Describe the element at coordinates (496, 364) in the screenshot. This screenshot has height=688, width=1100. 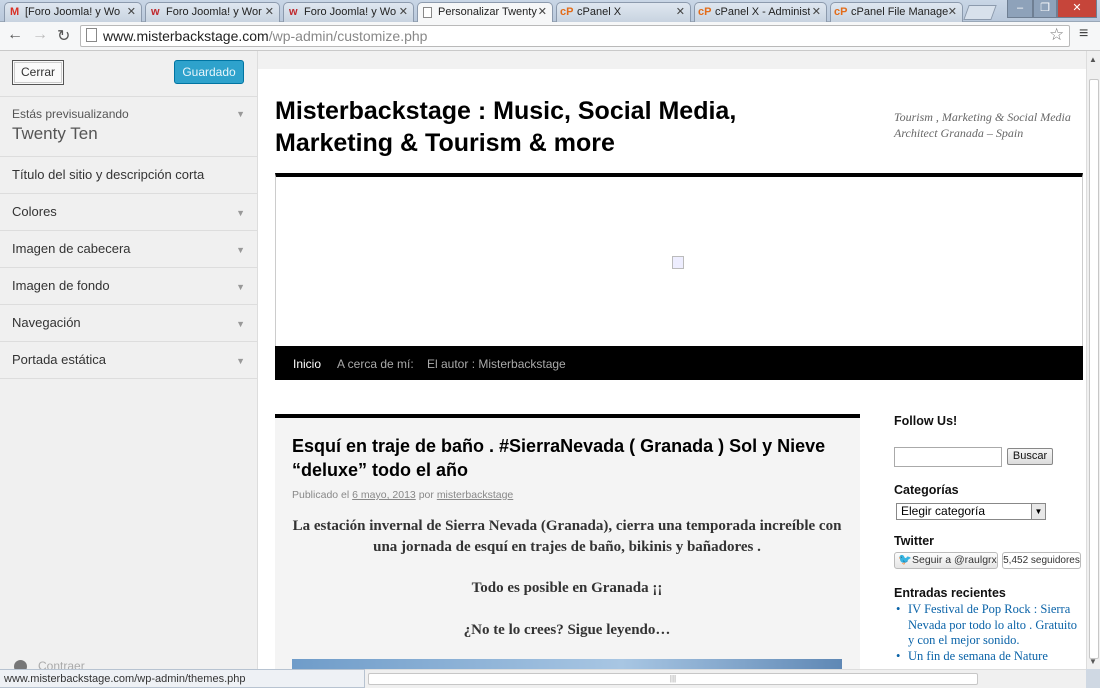
I see `menu-item-author: El autor : Misterbackstage` at that location.